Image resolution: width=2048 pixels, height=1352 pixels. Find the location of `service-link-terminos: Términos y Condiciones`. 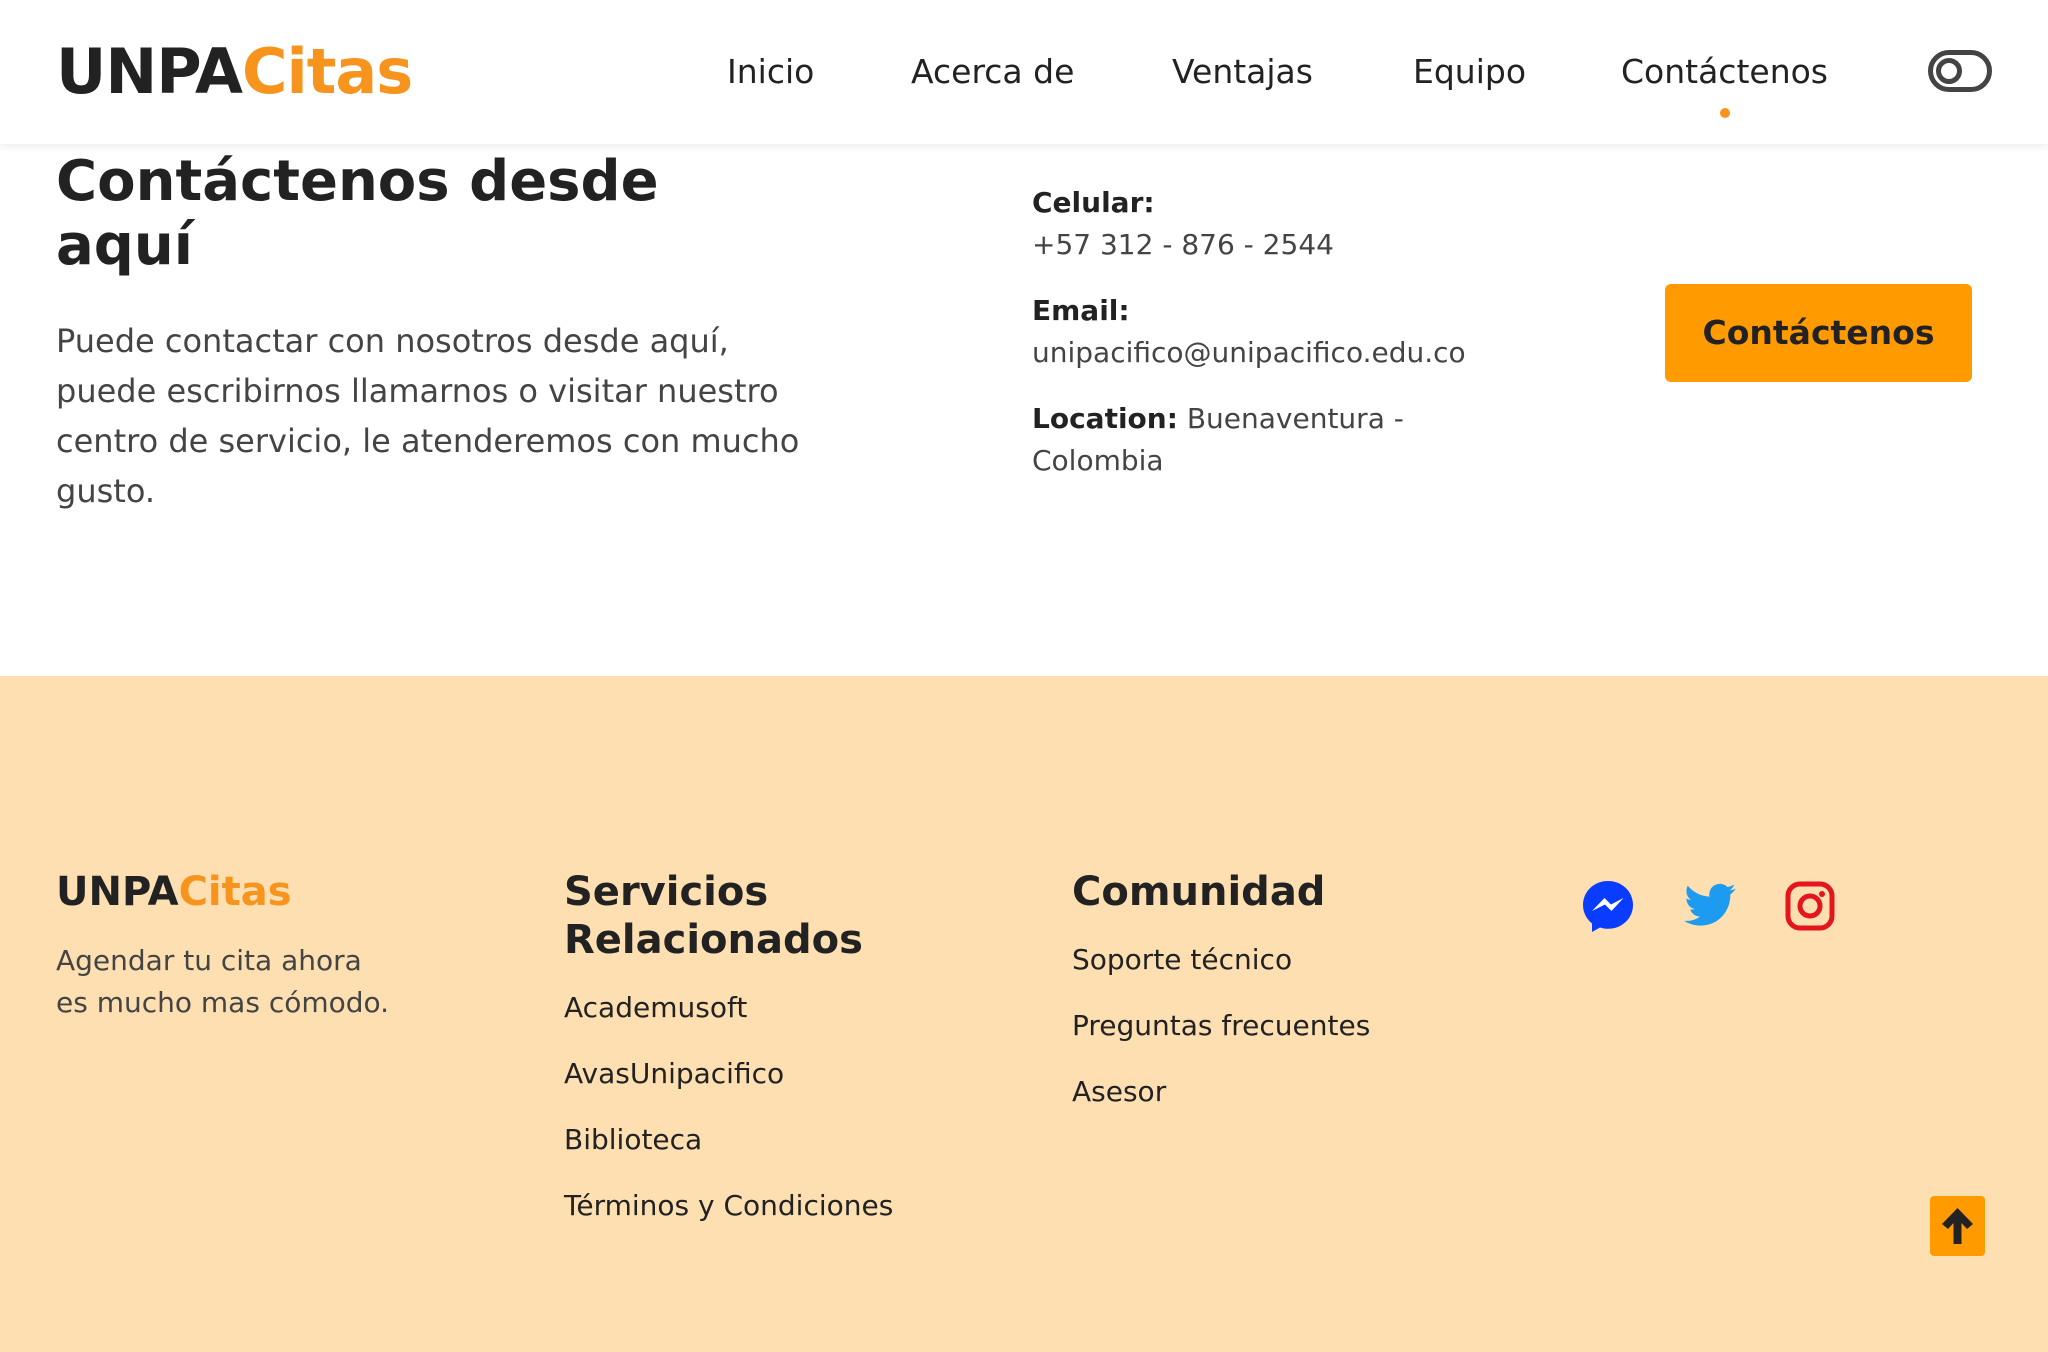

service-link-terminos: Términos y Condiciones is located at coordinates (728, 1206).